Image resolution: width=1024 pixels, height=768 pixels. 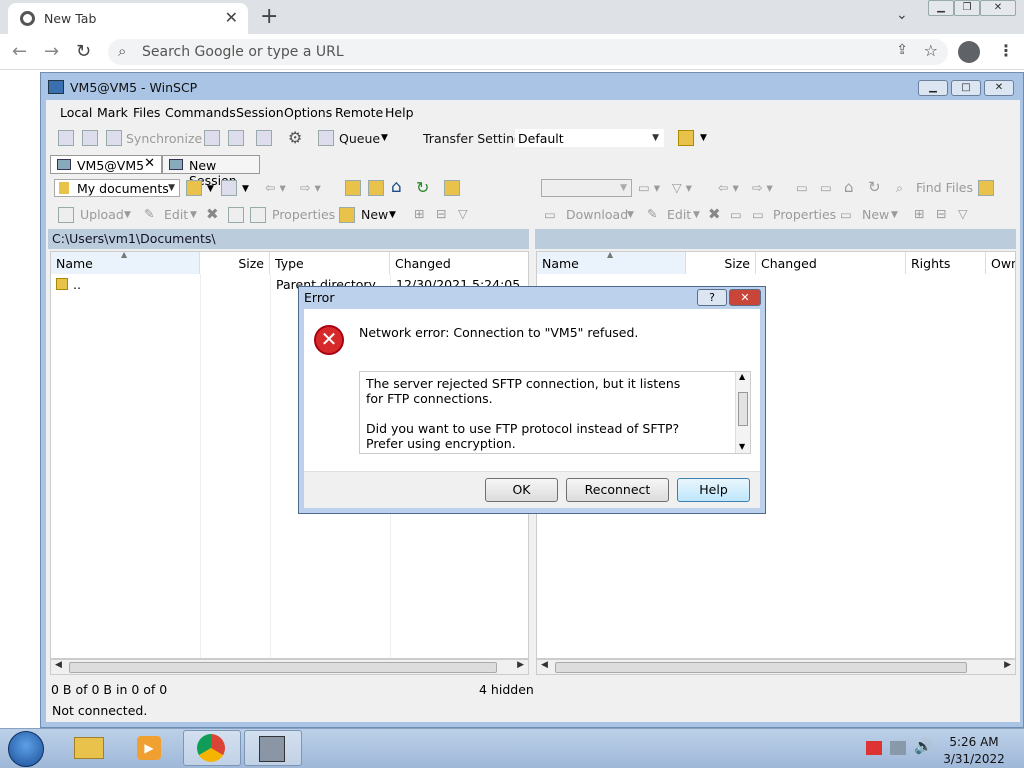 What do you see at coordinates (1000, 263) in the screenshot?
I see `remote-column-owner: Owner` at bounding box center [1000, 263].